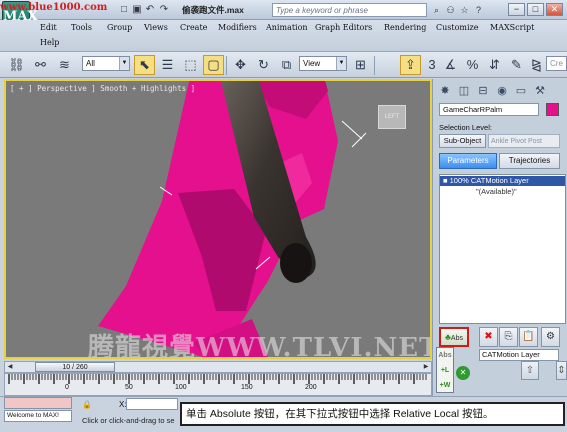 Image resolution: width=567 pixels, height=432 pixels. I want to click on x-coordinate-field, so click(152, 404).